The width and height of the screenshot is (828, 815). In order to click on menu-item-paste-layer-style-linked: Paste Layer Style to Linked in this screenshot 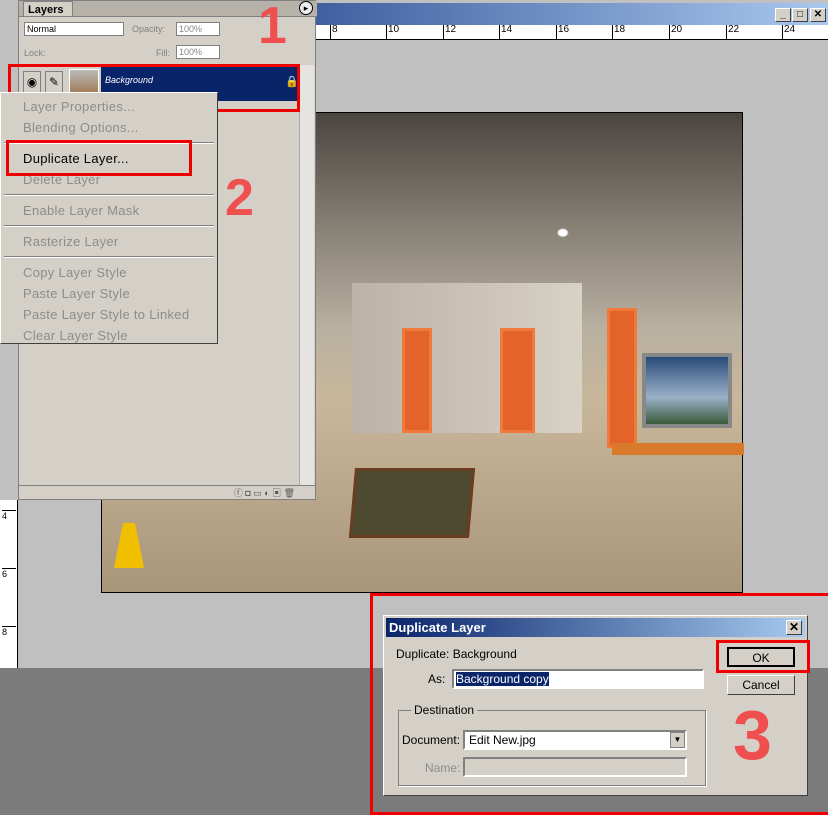, I will do `click(109, 314)`.